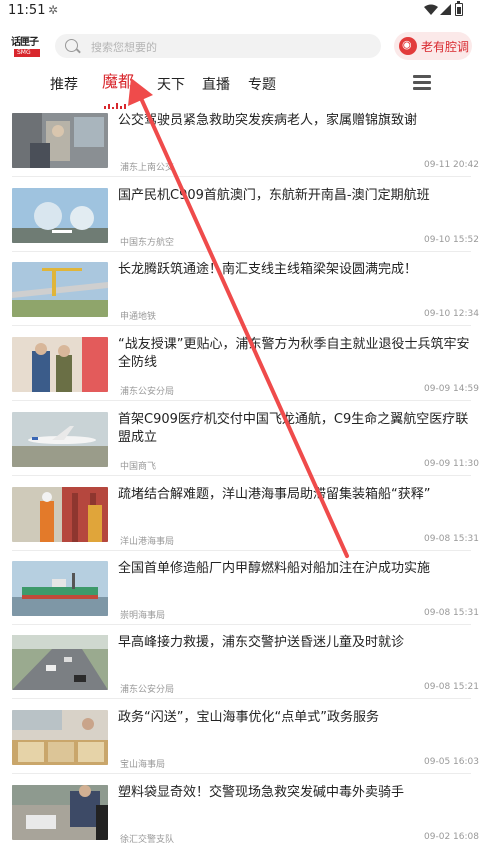  Describe the element at coordinates (451, 165) in the screenshot. I see `news-date: 09-11 20:42` at that location.